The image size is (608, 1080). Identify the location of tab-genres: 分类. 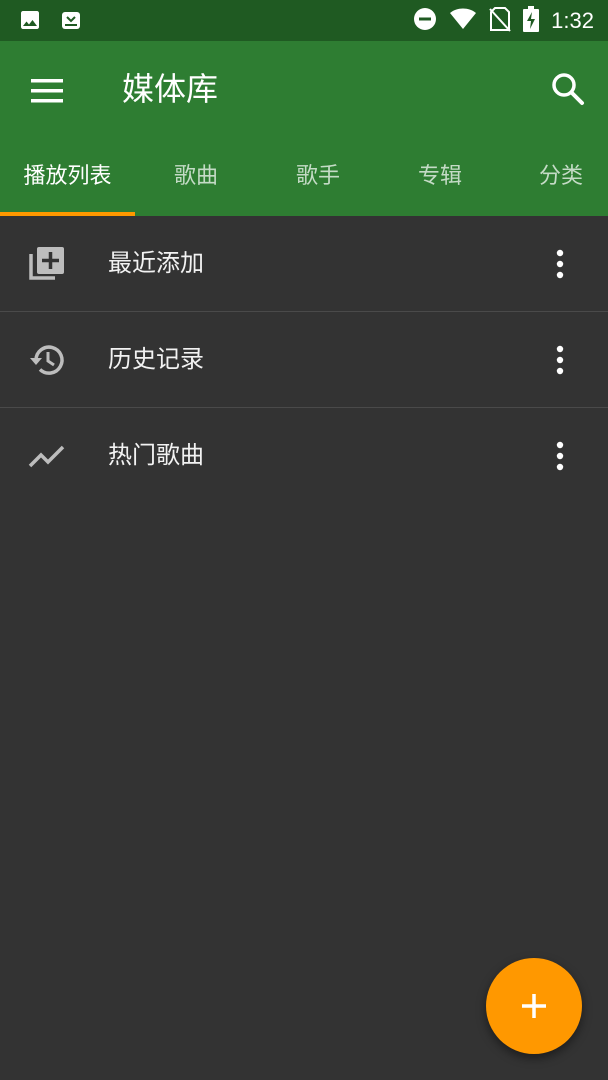
(554, 177).